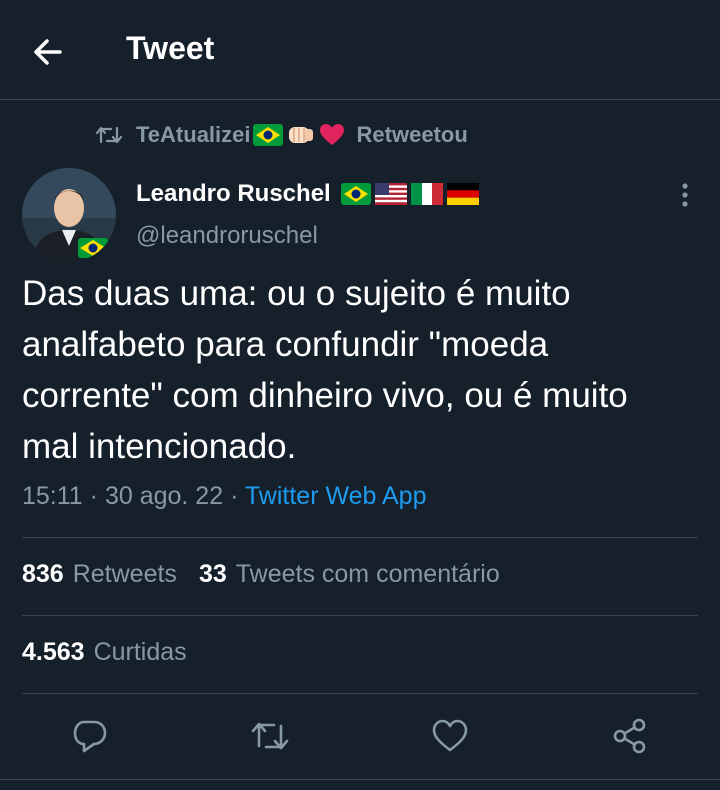 The height and width of the screenshot is (790, 720). Describe the element at coordinates (233, 193) in the screenshot. I see `author-display-name: Leandro Ruschel` at that location.